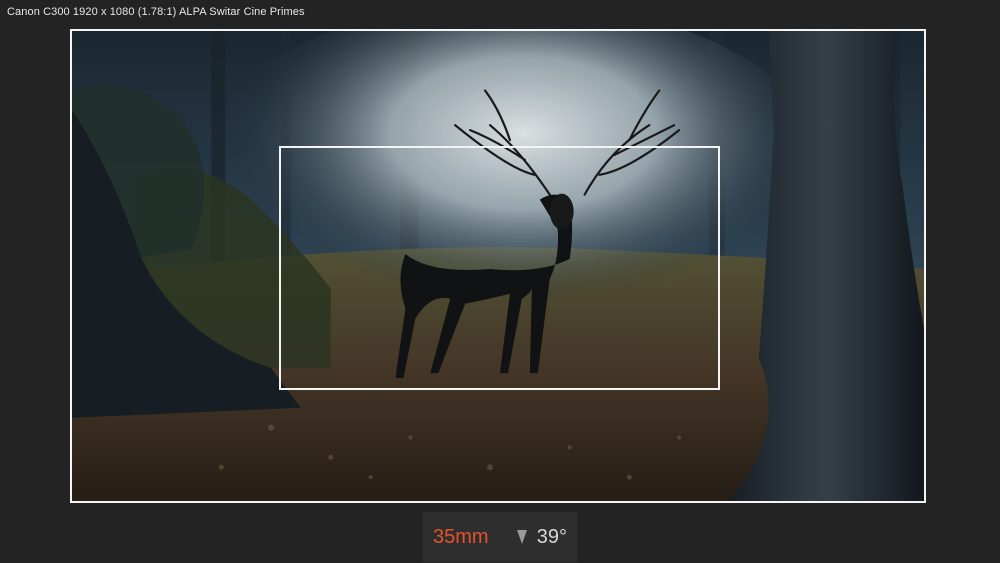 This screenshot has width=1000, height=563. I want to click on angle-of-view-value: 39°, so click(551, 536).